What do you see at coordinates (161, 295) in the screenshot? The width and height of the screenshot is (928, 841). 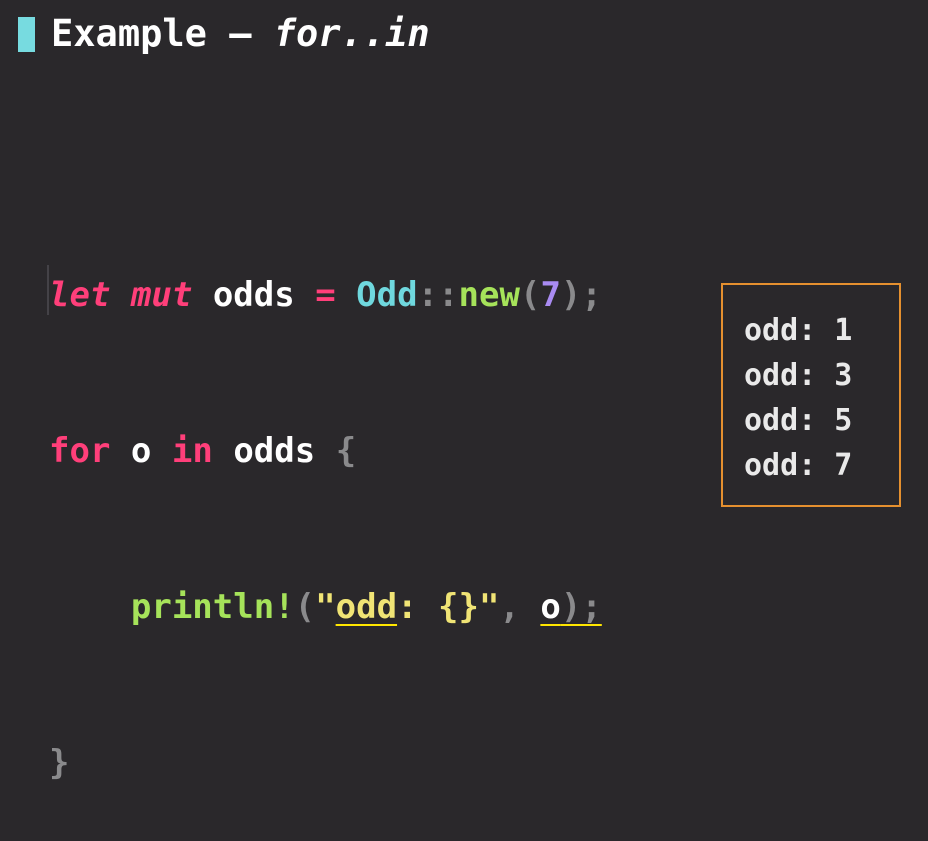 I see `keyword-mut: mut` at bounding box center [161, 295].